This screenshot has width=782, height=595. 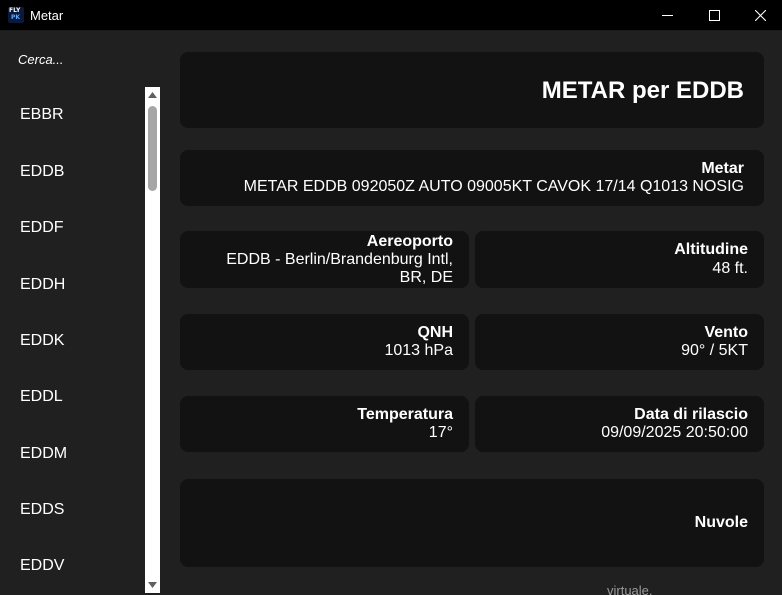 I want to click on heading-card: METAR per EDDB, so click(x=472, y=90).